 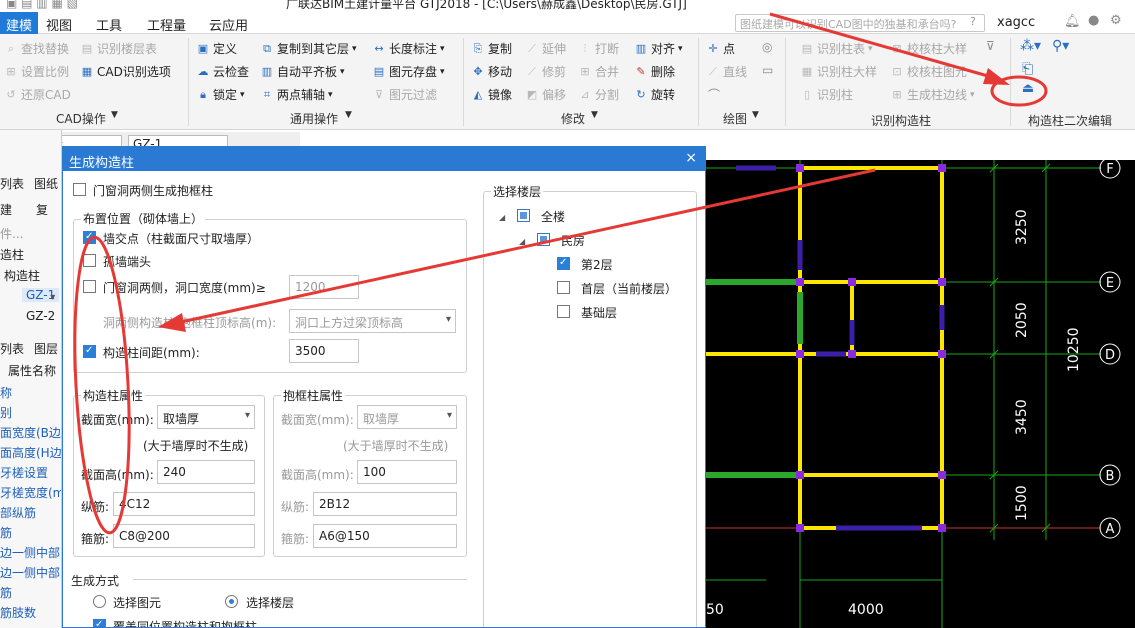 What do you see at coordinates (6, 392) in the screenshot?
I see `property-row: 称` at bounding box center [6, 392].